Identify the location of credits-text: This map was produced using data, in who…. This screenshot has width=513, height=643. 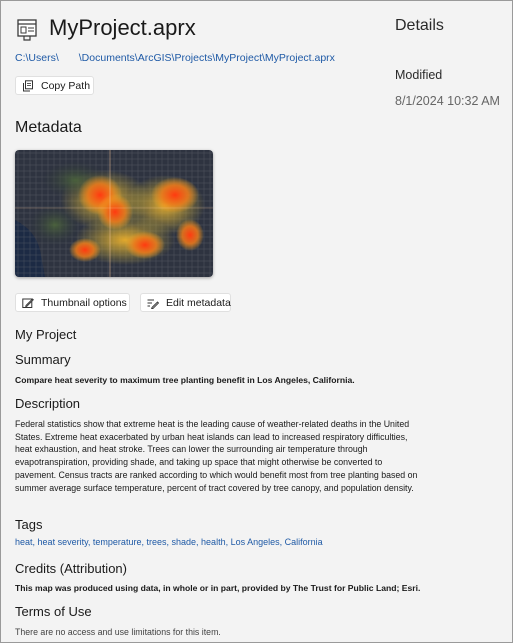
(218, 588).